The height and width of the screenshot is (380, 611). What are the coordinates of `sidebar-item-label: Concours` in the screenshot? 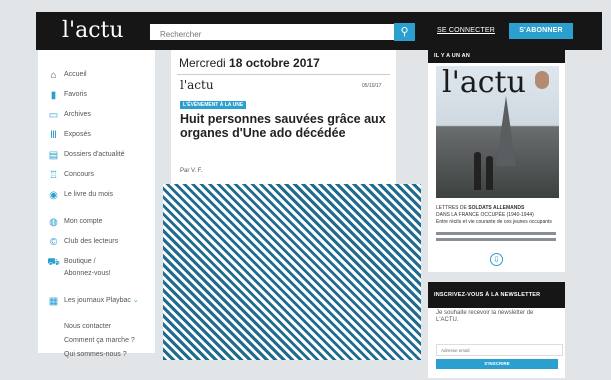 It's located at (79, 174).